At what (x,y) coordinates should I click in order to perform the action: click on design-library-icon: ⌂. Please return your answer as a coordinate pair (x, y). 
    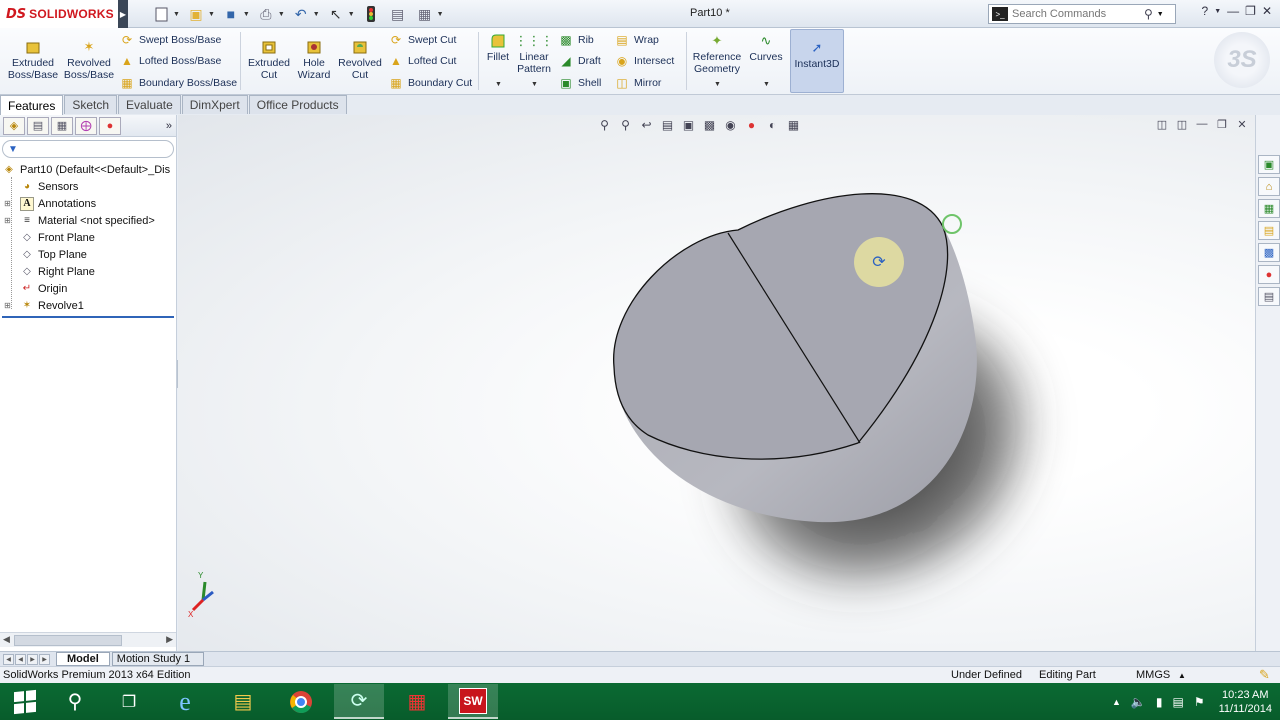
    Looking at the image, I should click on (1269, 186).